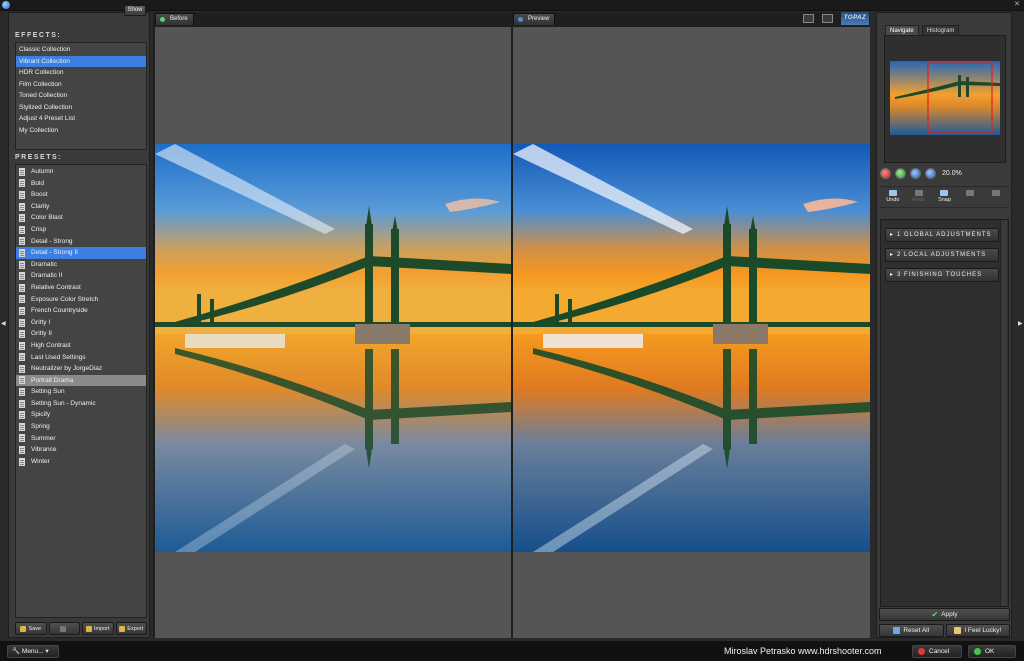 The image size is (1024, 661). What do you see at coordinates (534, 19) in the screenshot?
I see `preview-tab: Preview` at bounding box center [534, 19].